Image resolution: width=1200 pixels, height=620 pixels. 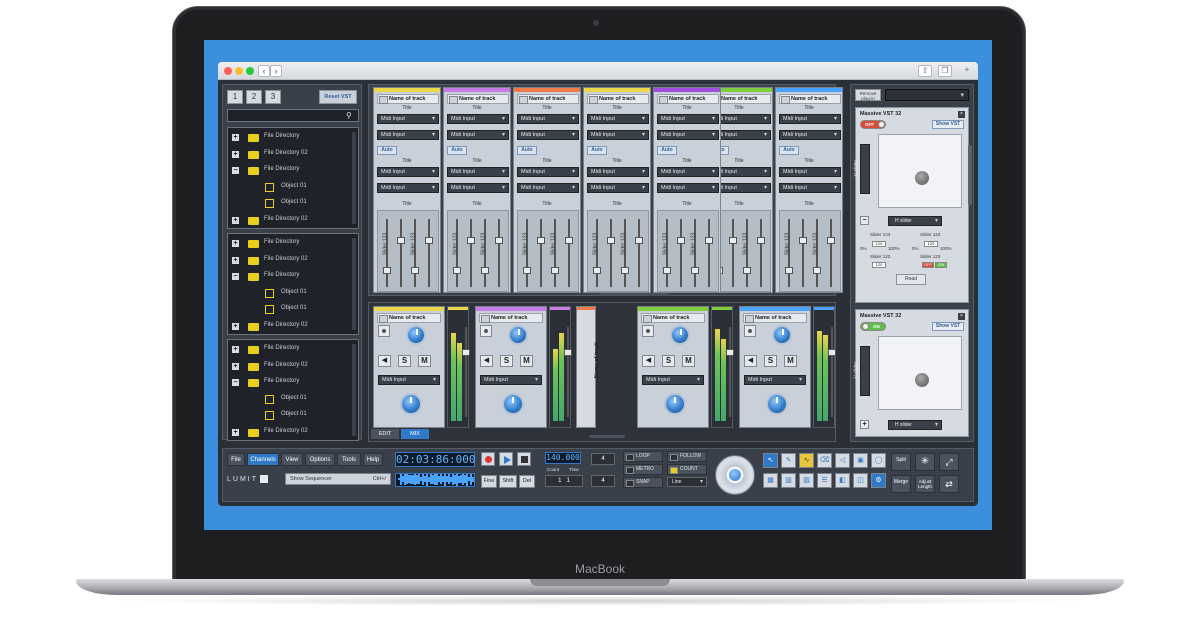 I want to click on new-tab-icon: +, so click(x=967, y=71).